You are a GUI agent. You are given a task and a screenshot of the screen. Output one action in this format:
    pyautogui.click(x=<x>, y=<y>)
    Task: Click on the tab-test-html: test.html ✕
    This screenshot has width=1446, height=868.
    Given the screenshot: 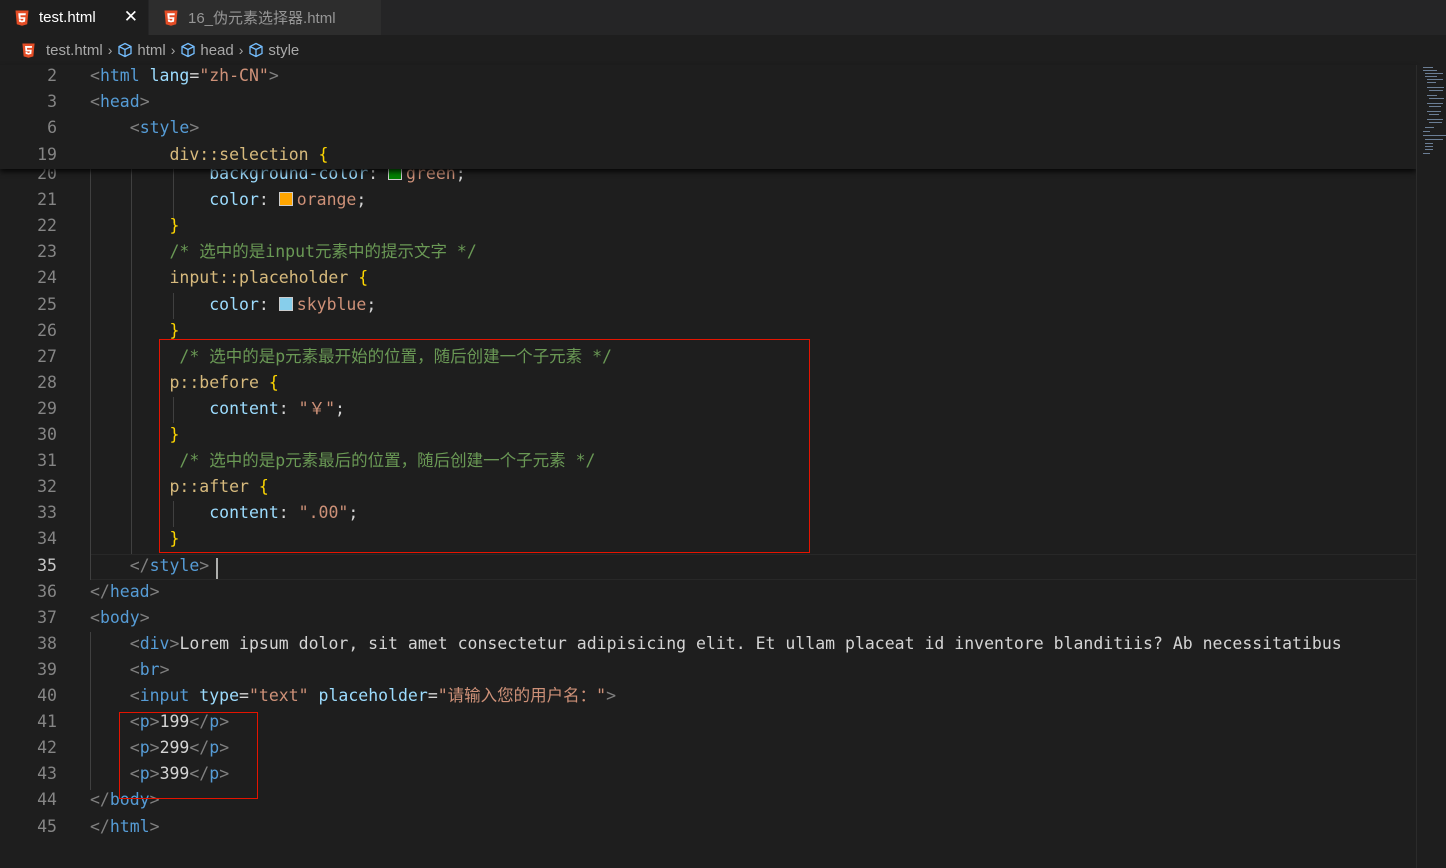 What is the action you would take?
    pyautogui.click(x=74, y=17)
    